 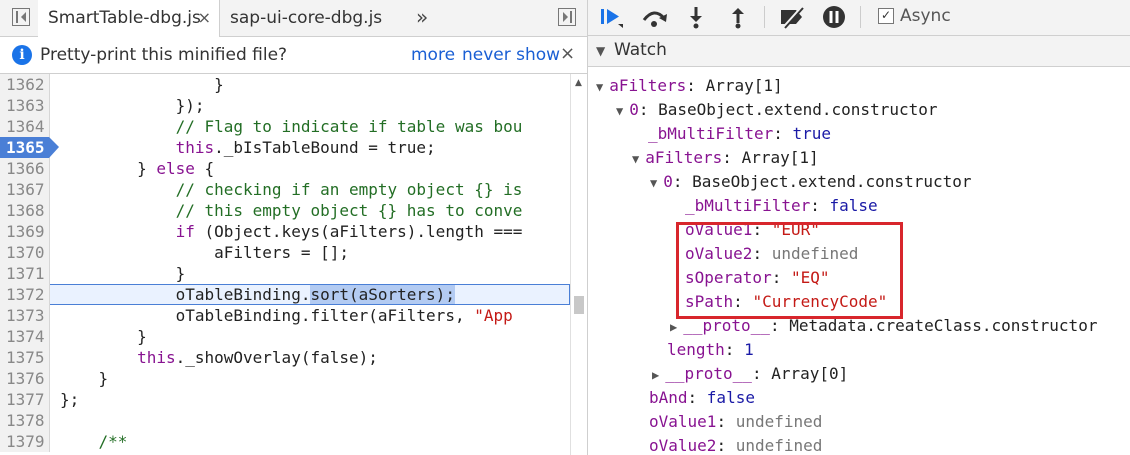 I want to click on code-line: 1376 }, so click(x=285, y=378).